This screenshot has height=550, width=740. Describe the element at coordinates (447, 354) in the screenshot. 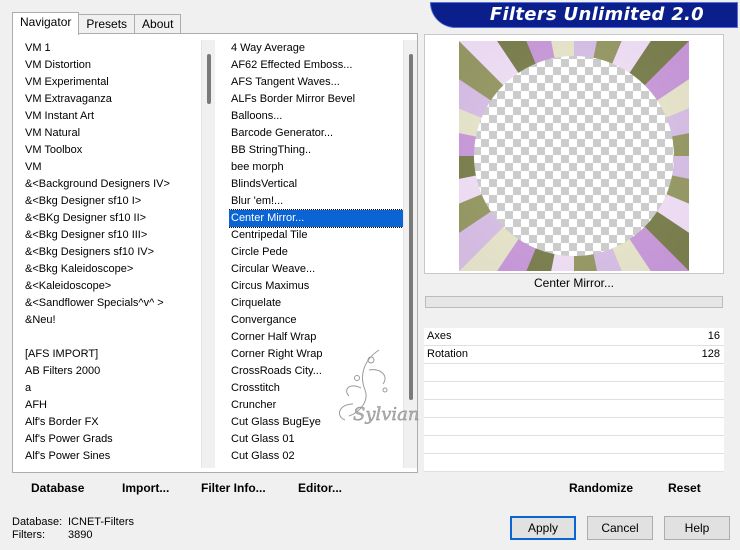

I see `param-rotation-label: Rotation` at that location.